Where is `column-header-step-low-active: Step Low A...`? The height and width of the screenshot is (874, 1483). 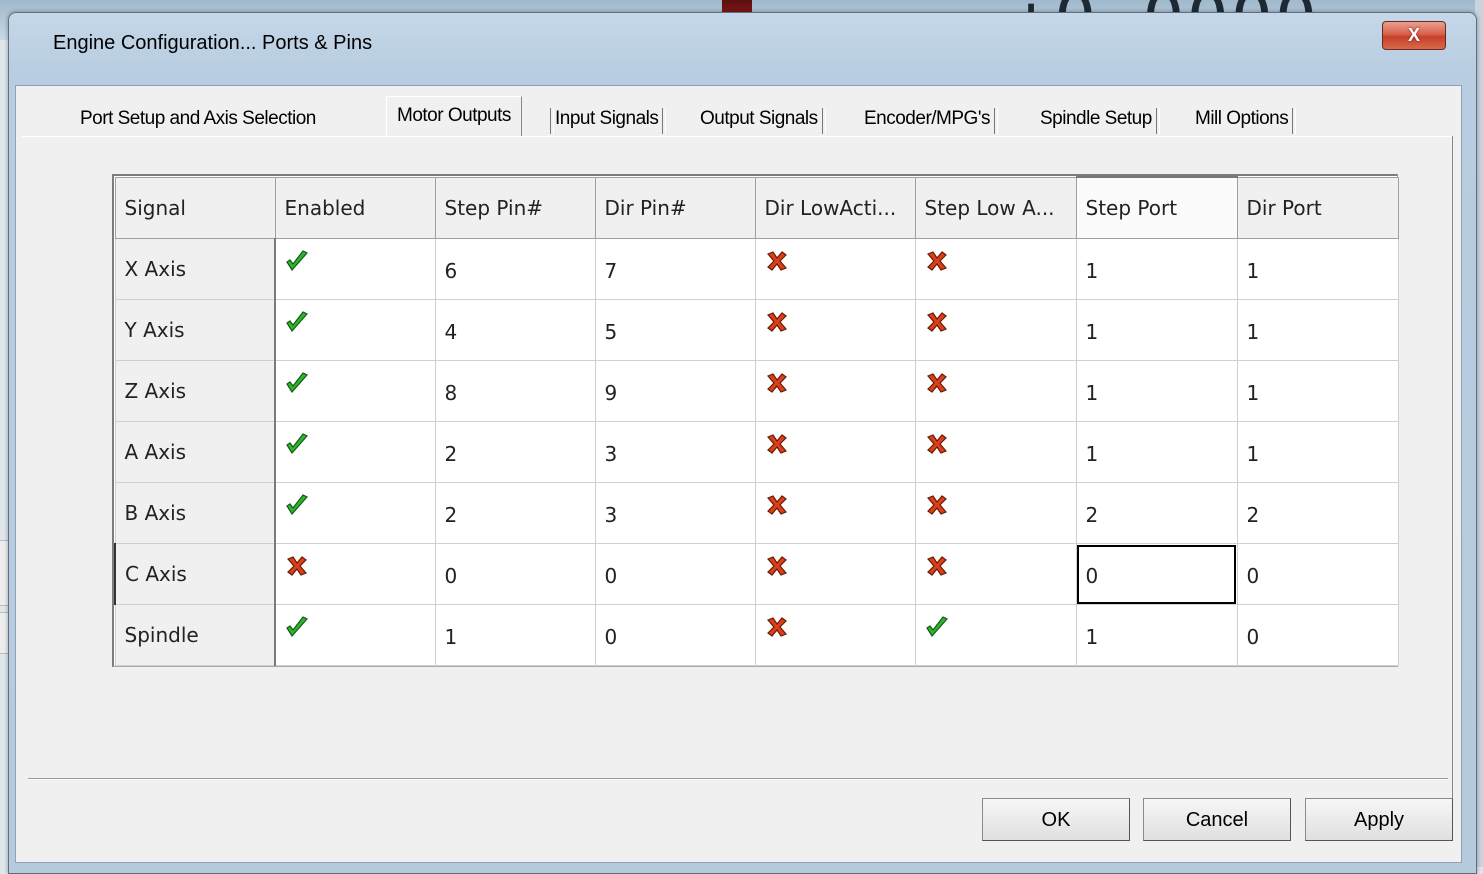
column-header-step-low-active: Step Low A... is located at coordinates (995, 207).